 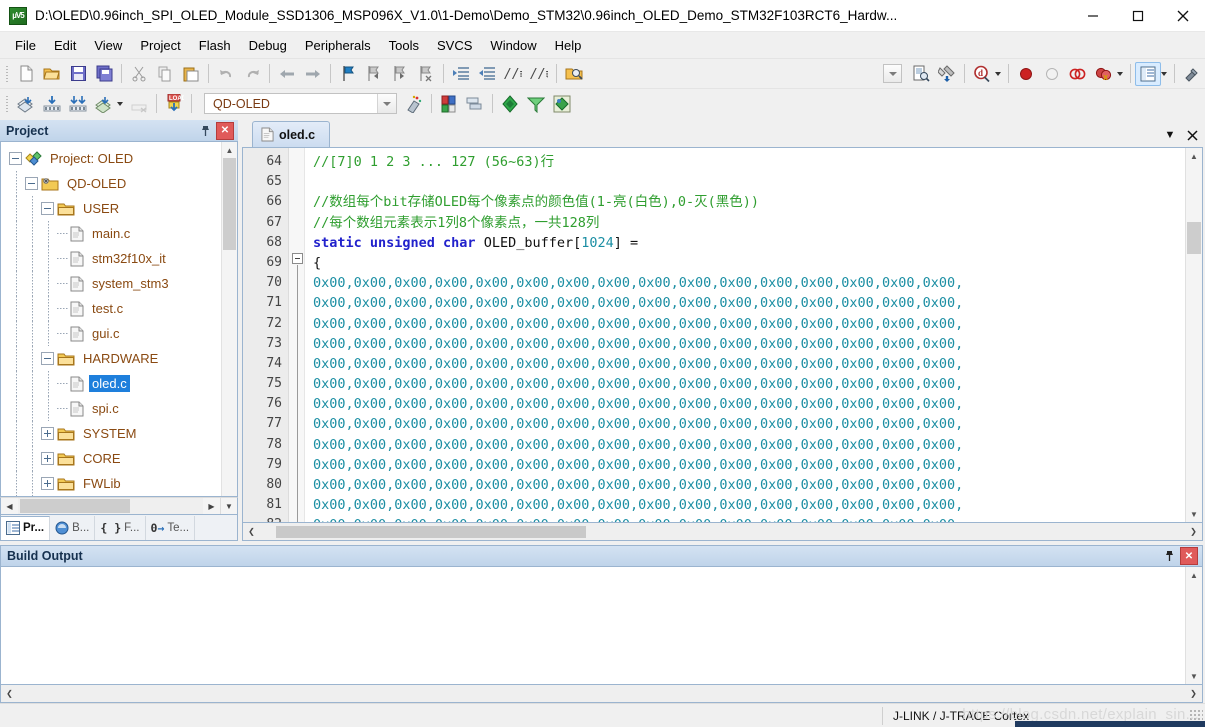 What do you see at coordinates (165, 74) in the screenshot?
I see `copy-icon` at bounding box center [165, 74].